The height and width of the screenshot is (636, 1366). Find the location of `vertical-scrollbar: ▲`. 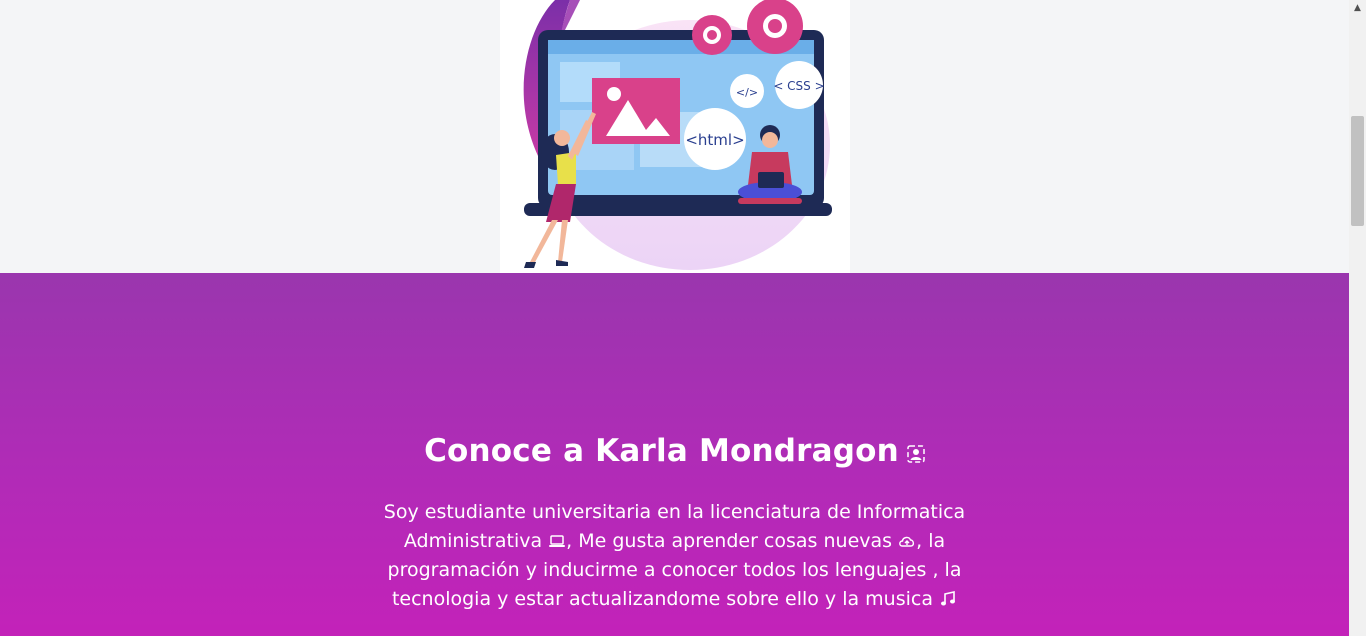

vertical-scrollbar: ▲ is located at coordinates (1357, 318).